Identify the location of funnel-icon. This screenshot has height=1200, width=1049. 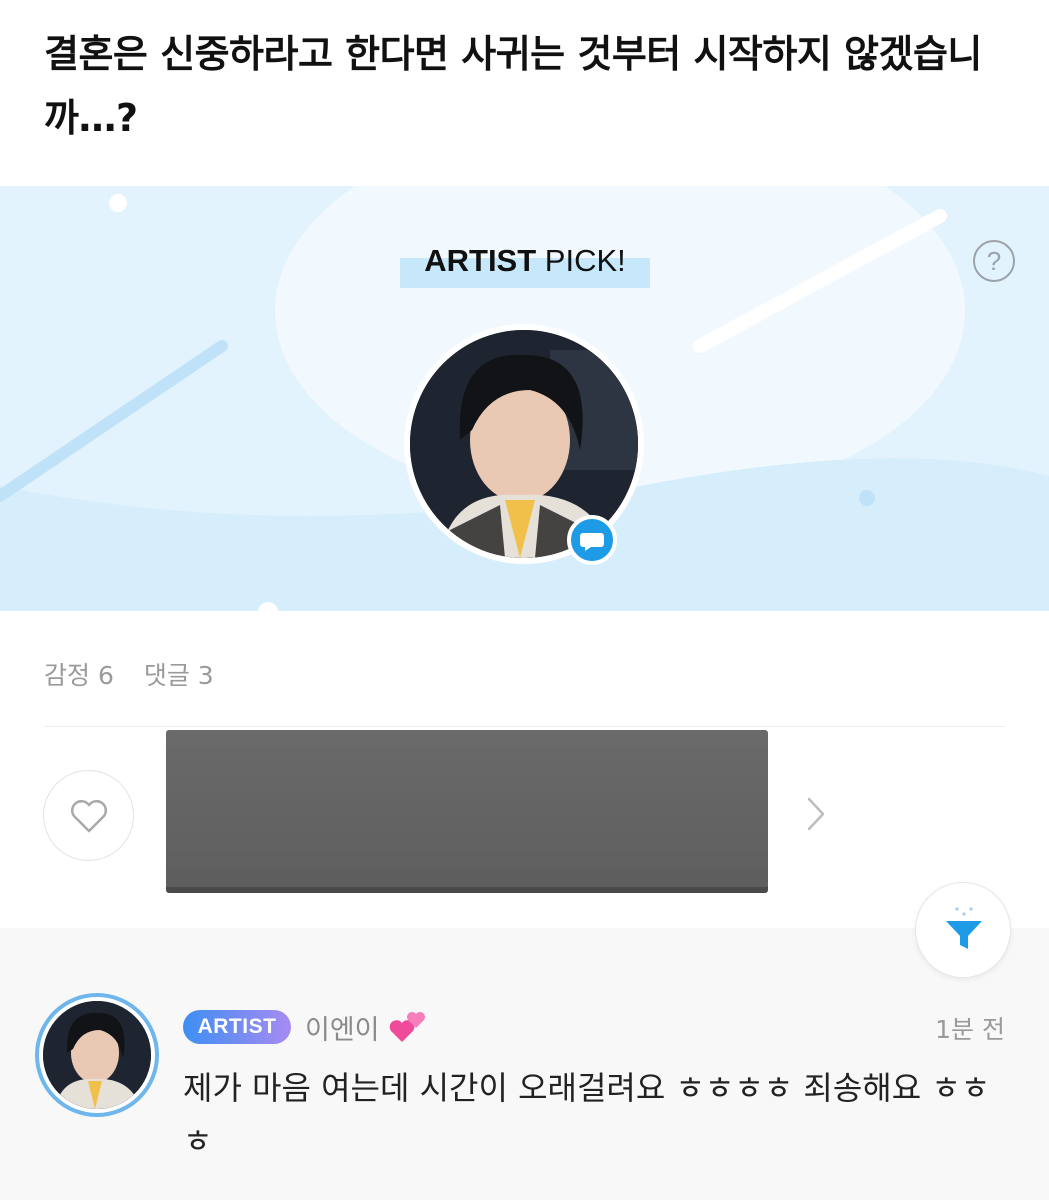
(964, 928).